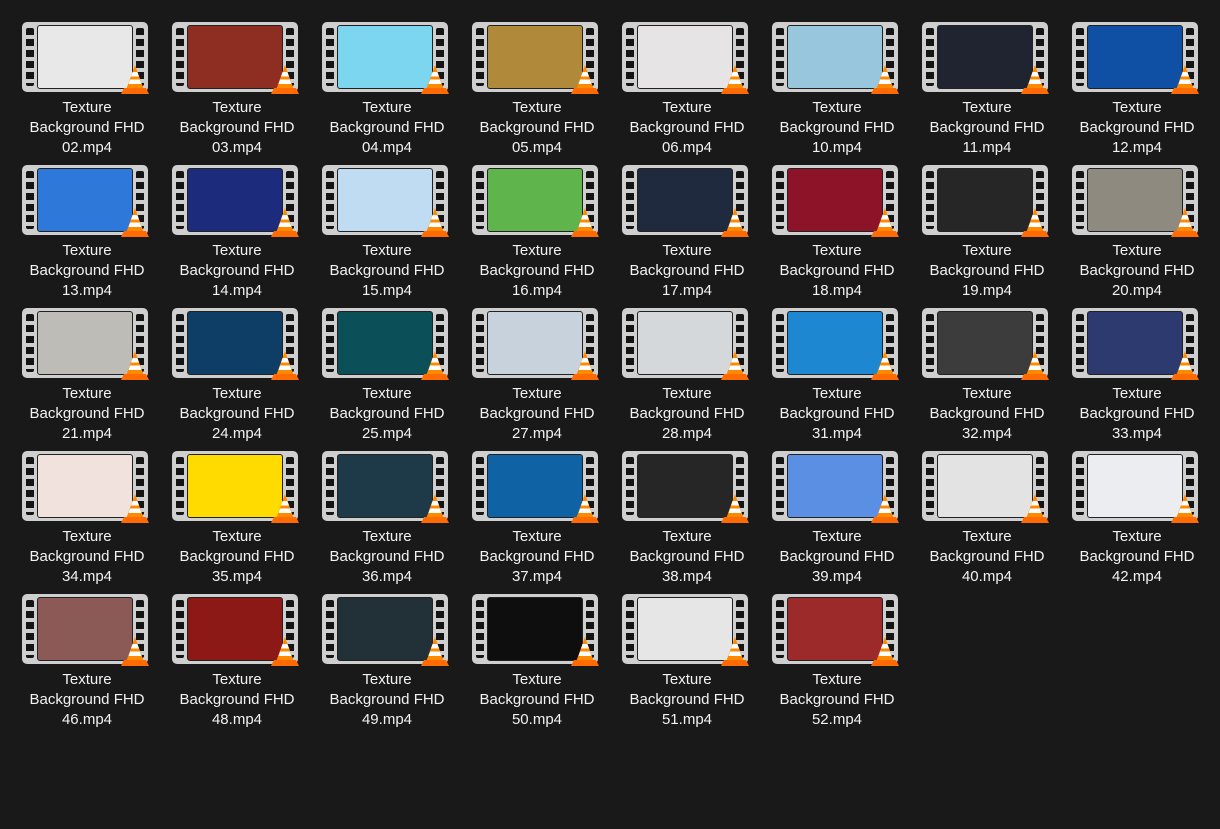 The height and width of the screenshot is (829, 1220). I want to click on file-item: Texture Background FHD 15.mp4, so click(387, 230).